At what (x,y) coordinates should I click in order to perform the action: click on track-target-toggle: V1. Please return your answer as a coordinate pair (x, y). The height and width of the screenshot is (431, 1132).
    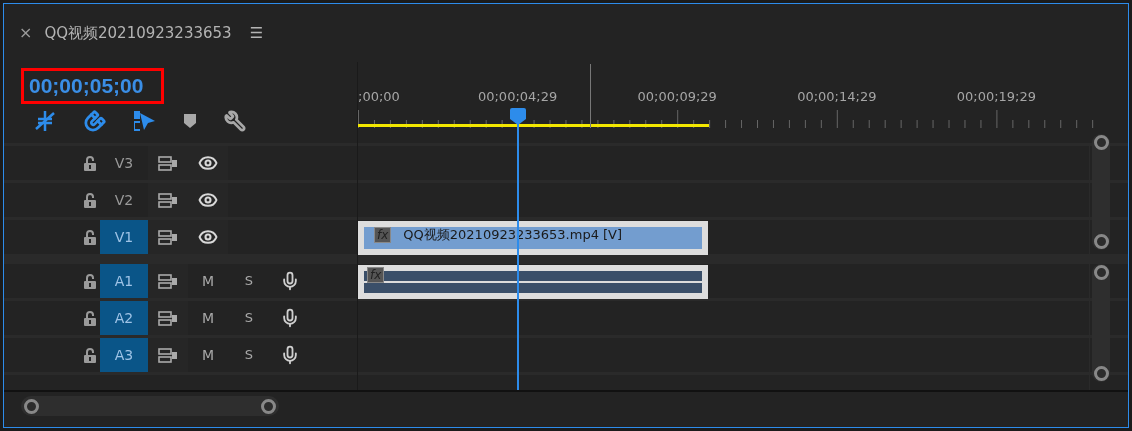
    Looking at the image, I should click on (124, 237).